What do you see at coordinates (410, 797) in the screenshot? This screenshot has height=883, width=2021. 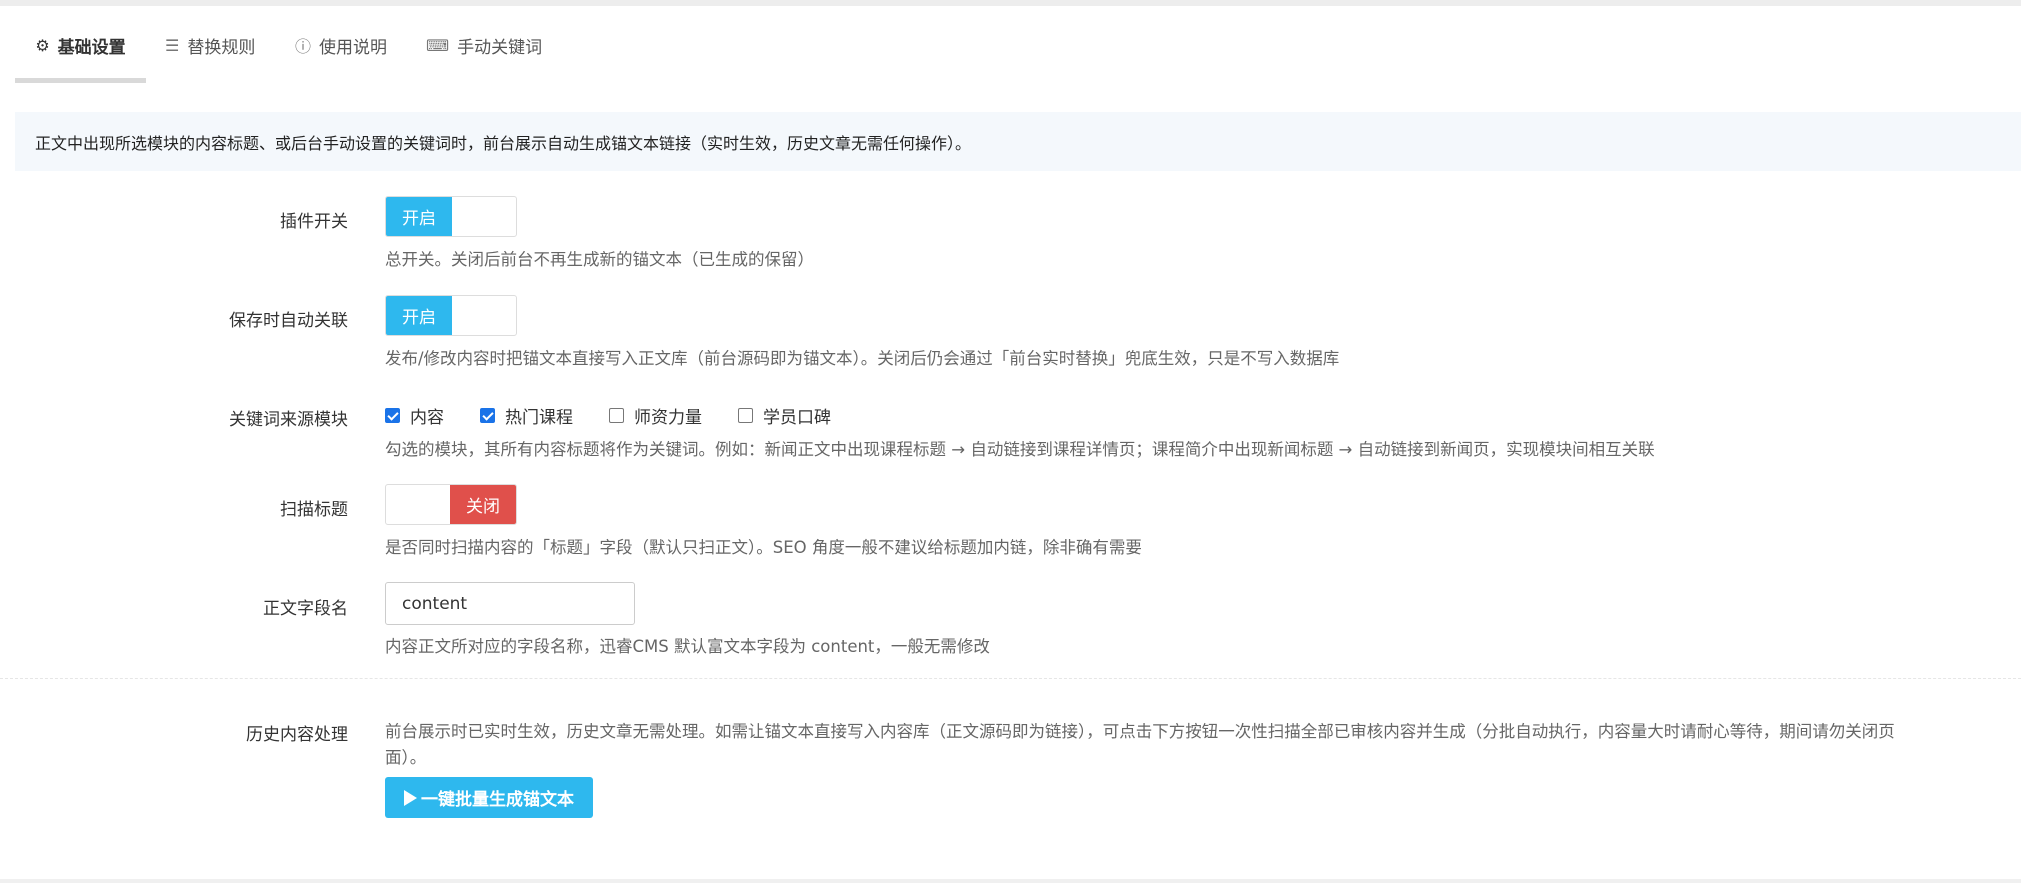 I see `play-icon` at bounding box center [410, 797].